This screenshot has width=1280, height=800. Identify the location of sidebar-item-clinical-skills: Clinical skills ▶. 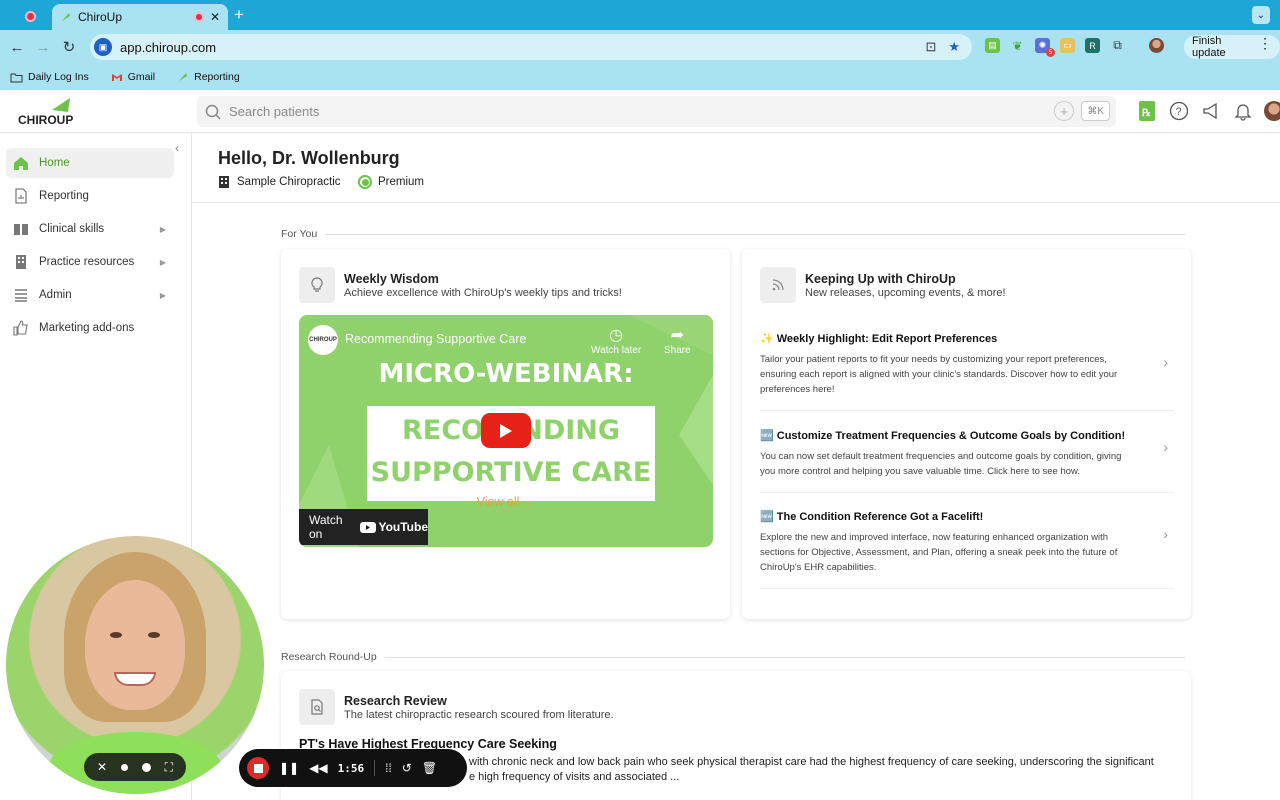
(90, 229).